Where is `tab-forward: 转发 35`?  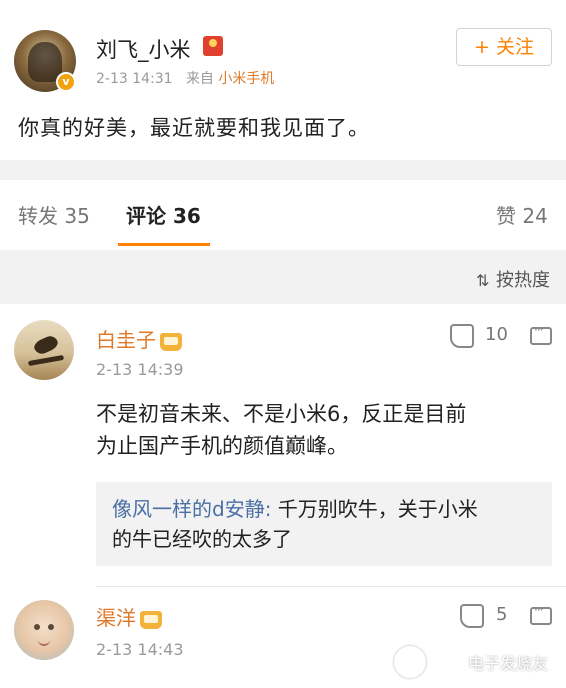 tab-forward: 转发 35 is located at coordinates (54, 214).